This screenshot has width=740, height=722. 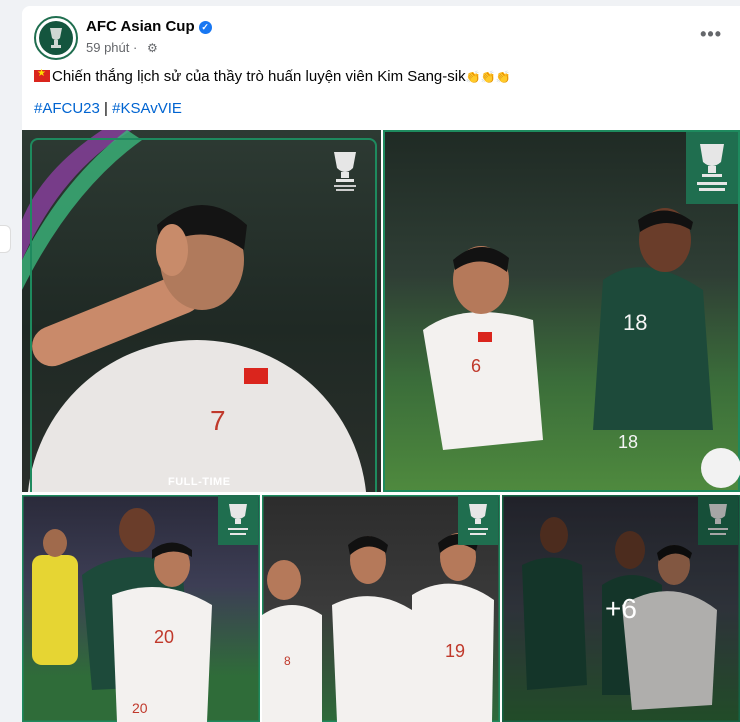 I want to click on post-hashtags: #AFCU23 | #KSAvVIE, so click(x=108, y=108).